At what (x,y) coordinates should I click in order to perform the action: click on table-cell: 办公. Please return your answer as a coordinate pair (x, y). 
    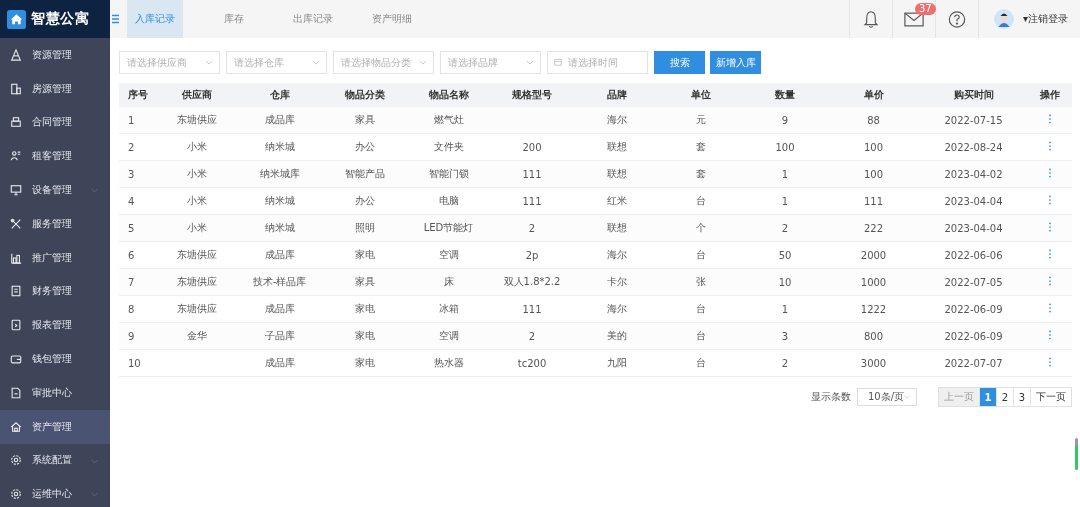
    Looking at the image, I should click on (364, 146).